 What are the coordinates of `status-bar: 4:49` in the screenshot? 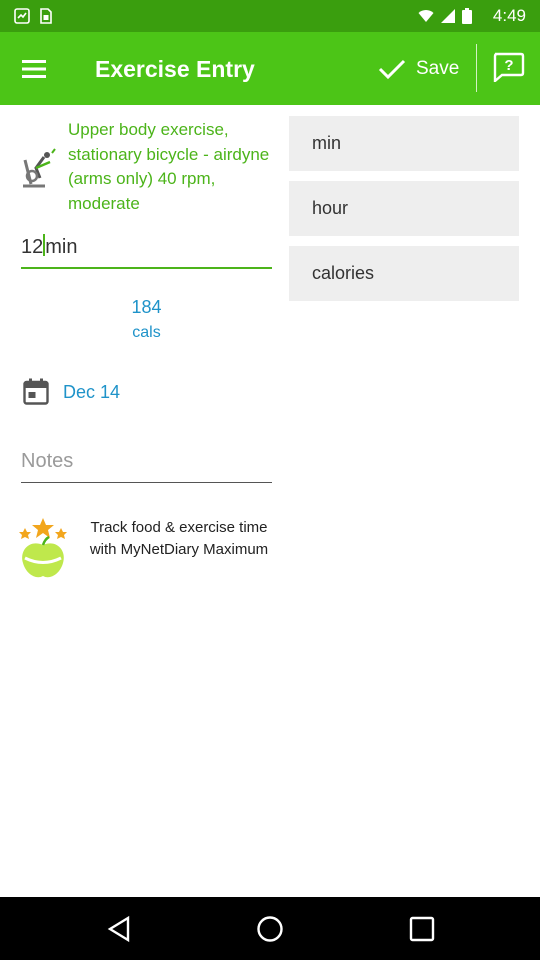 It's located at (270, 16).